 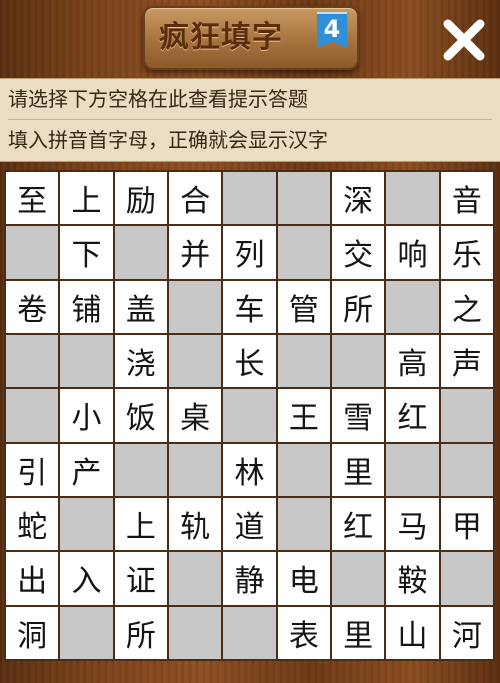 I want to click on header: 疯狂填字 4, so click(x=250, y=38).